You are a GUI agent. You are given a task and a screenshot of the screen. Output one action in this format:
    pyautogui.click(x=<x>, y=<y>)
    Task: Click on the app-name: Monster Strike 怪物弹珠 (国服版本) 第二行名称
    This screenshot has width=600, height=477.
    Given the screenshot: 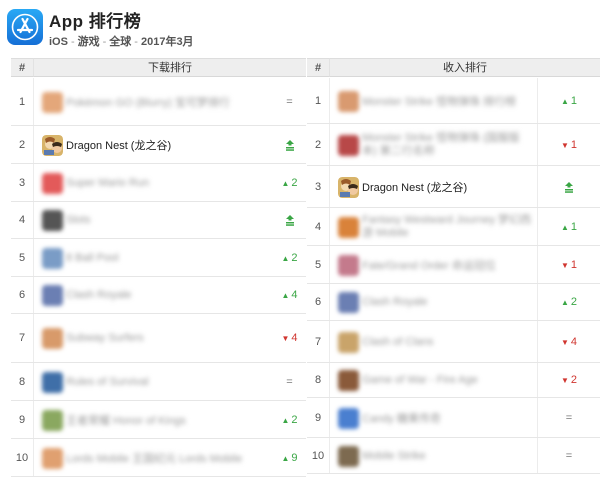 What is the action you would take?
    pyautogui.click(x=447, y=145)
    